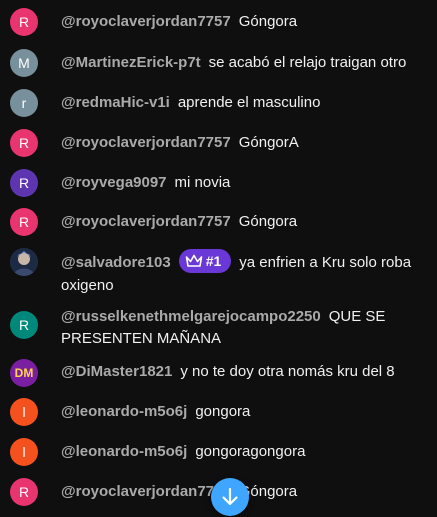 This screenshot has width=437, height=517. What do you see at coordinates (116, 262) in the screenshot?
I see `author-name: @salvadore103` at bounding box center [116, 262].